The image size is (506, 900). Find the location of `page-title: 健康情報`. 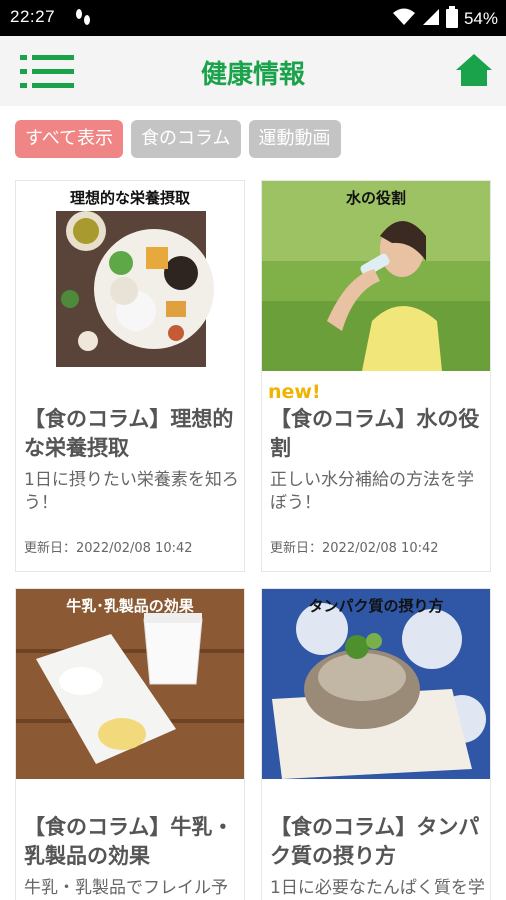

page-title: 健康情報 is located at coordinates (252, 75).